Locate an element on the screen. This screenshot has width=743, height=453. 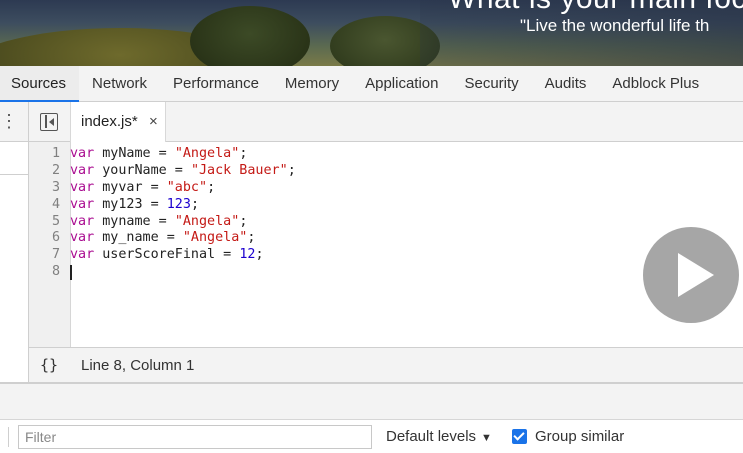
code-token: my123 = is located at coordinates (130, 204).